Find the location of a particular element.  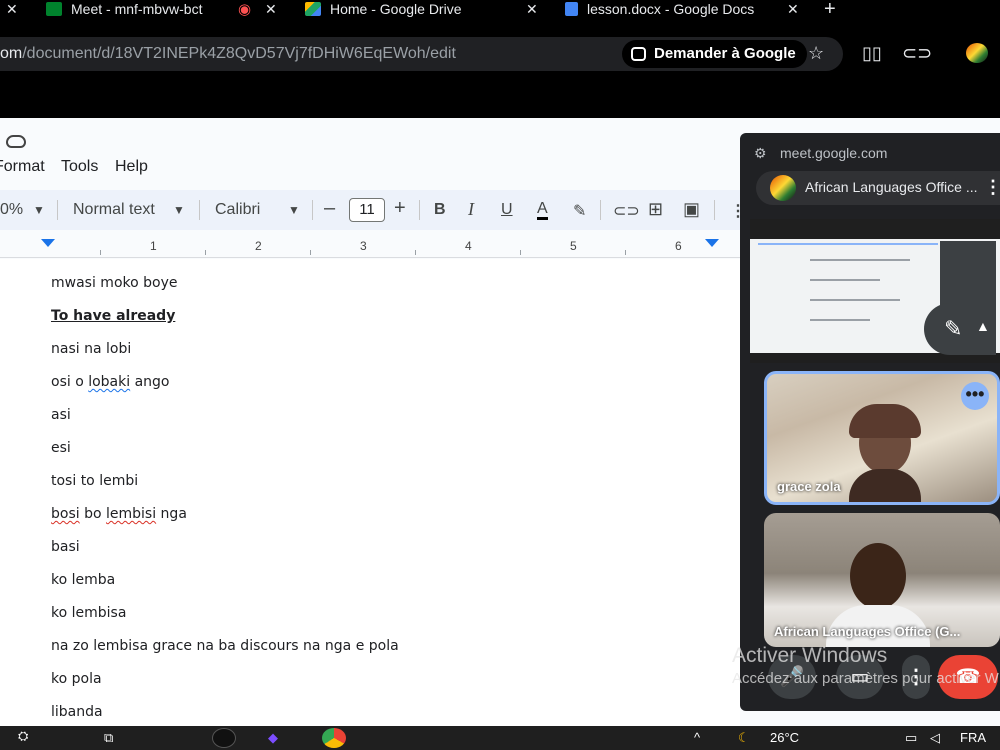

insert-link-icon: ⊂⊃ is located at coordinates (626, 211).